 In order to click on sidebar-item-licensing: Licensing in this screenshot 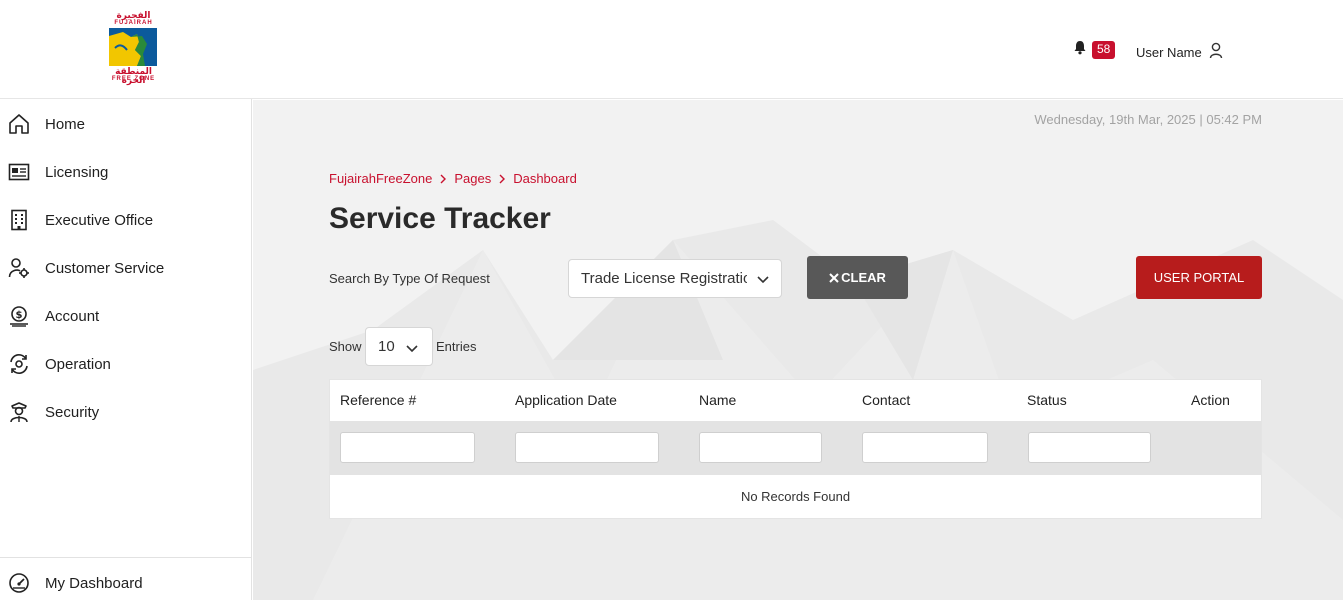, I will do `click(125, 172)`.